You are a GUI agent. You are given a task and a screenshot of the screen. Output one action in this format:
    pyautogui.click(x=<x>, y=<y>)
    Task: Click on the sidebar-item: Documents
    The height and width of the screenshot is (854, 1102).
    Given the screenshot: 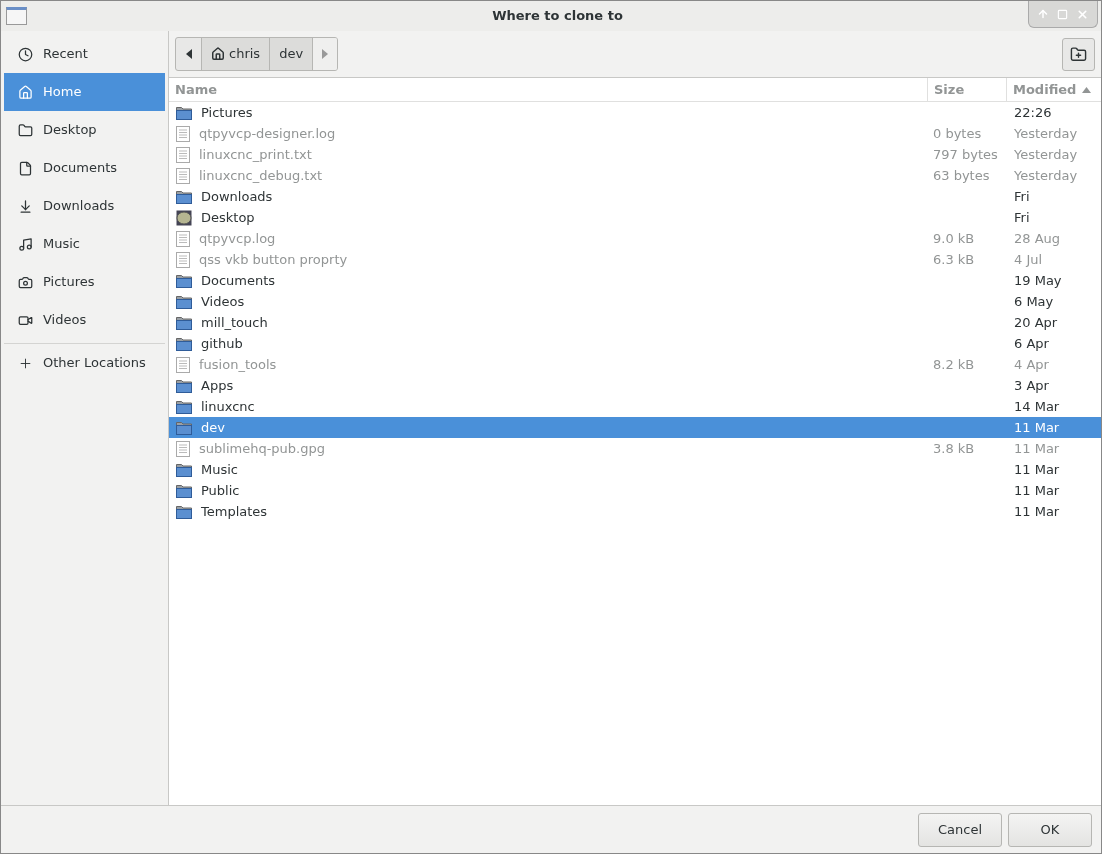 What is the action you would take?
    pyautogui.click(x=84, y=168)
    